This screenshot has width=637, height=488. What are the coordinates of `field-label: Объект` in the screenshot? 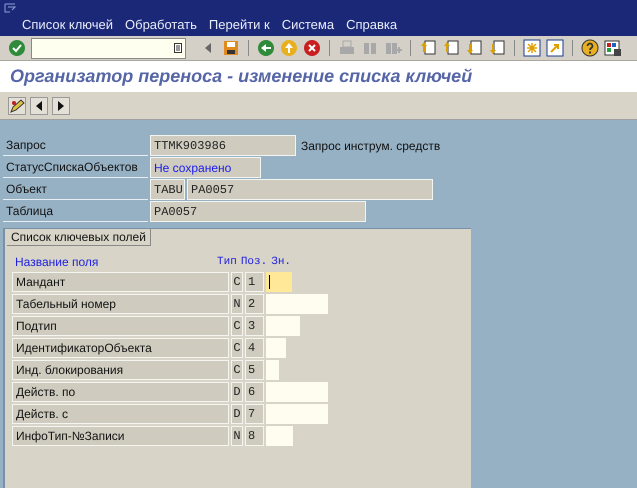 It's located at (75, 189).